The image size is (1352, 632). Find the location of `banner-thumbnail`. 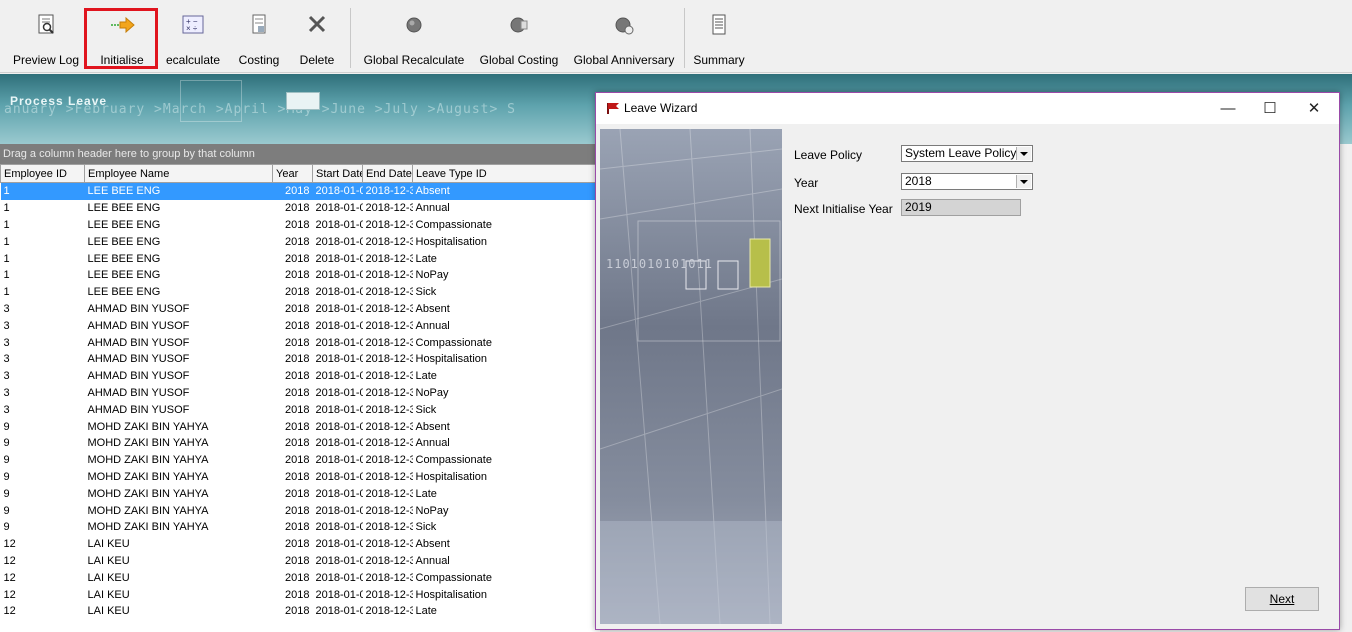

banner-thumbnail is located at coordinates (303, 101).